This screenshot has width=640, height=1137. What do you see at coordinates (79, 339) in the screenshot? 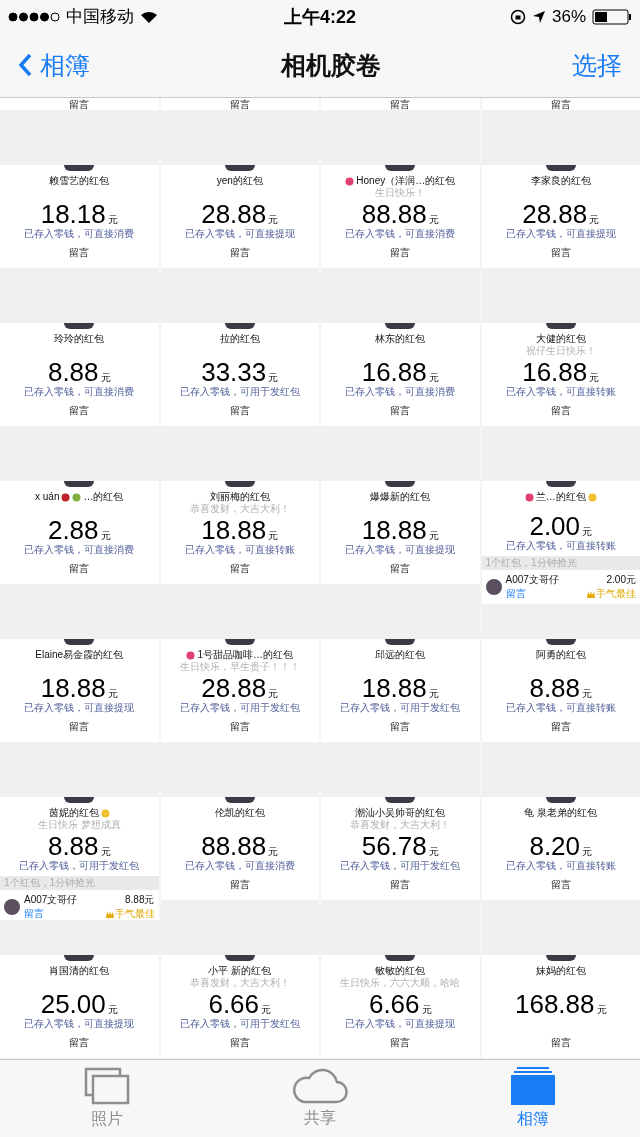
I see `sender-name: 玲玲的红包` at bounding box center [79, 339].